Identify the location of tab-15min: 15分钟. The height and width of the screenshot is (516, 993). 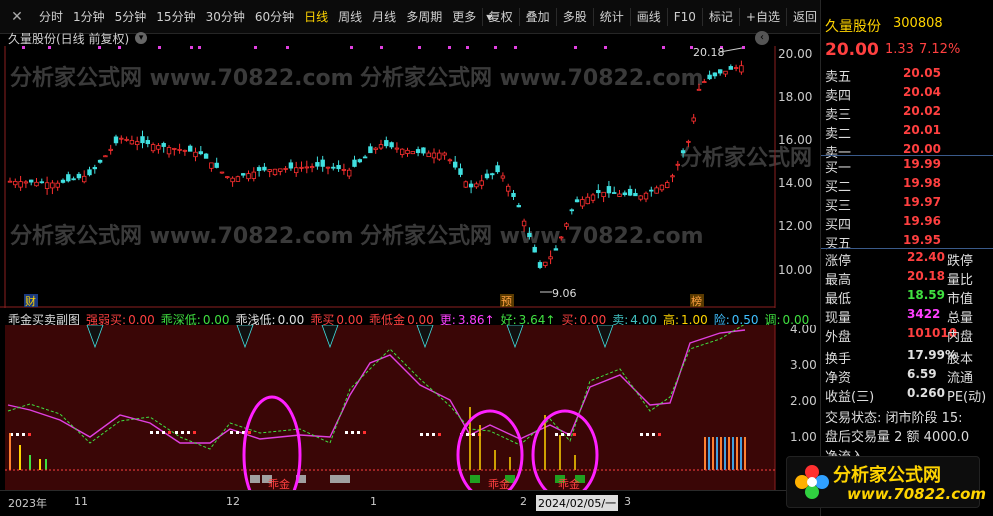
(175, 17).